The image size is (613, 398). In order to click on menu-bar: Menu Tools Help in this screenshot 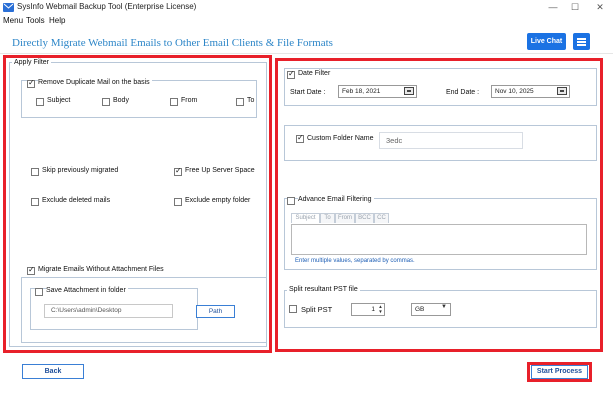, I will do `click(306, 21)`.